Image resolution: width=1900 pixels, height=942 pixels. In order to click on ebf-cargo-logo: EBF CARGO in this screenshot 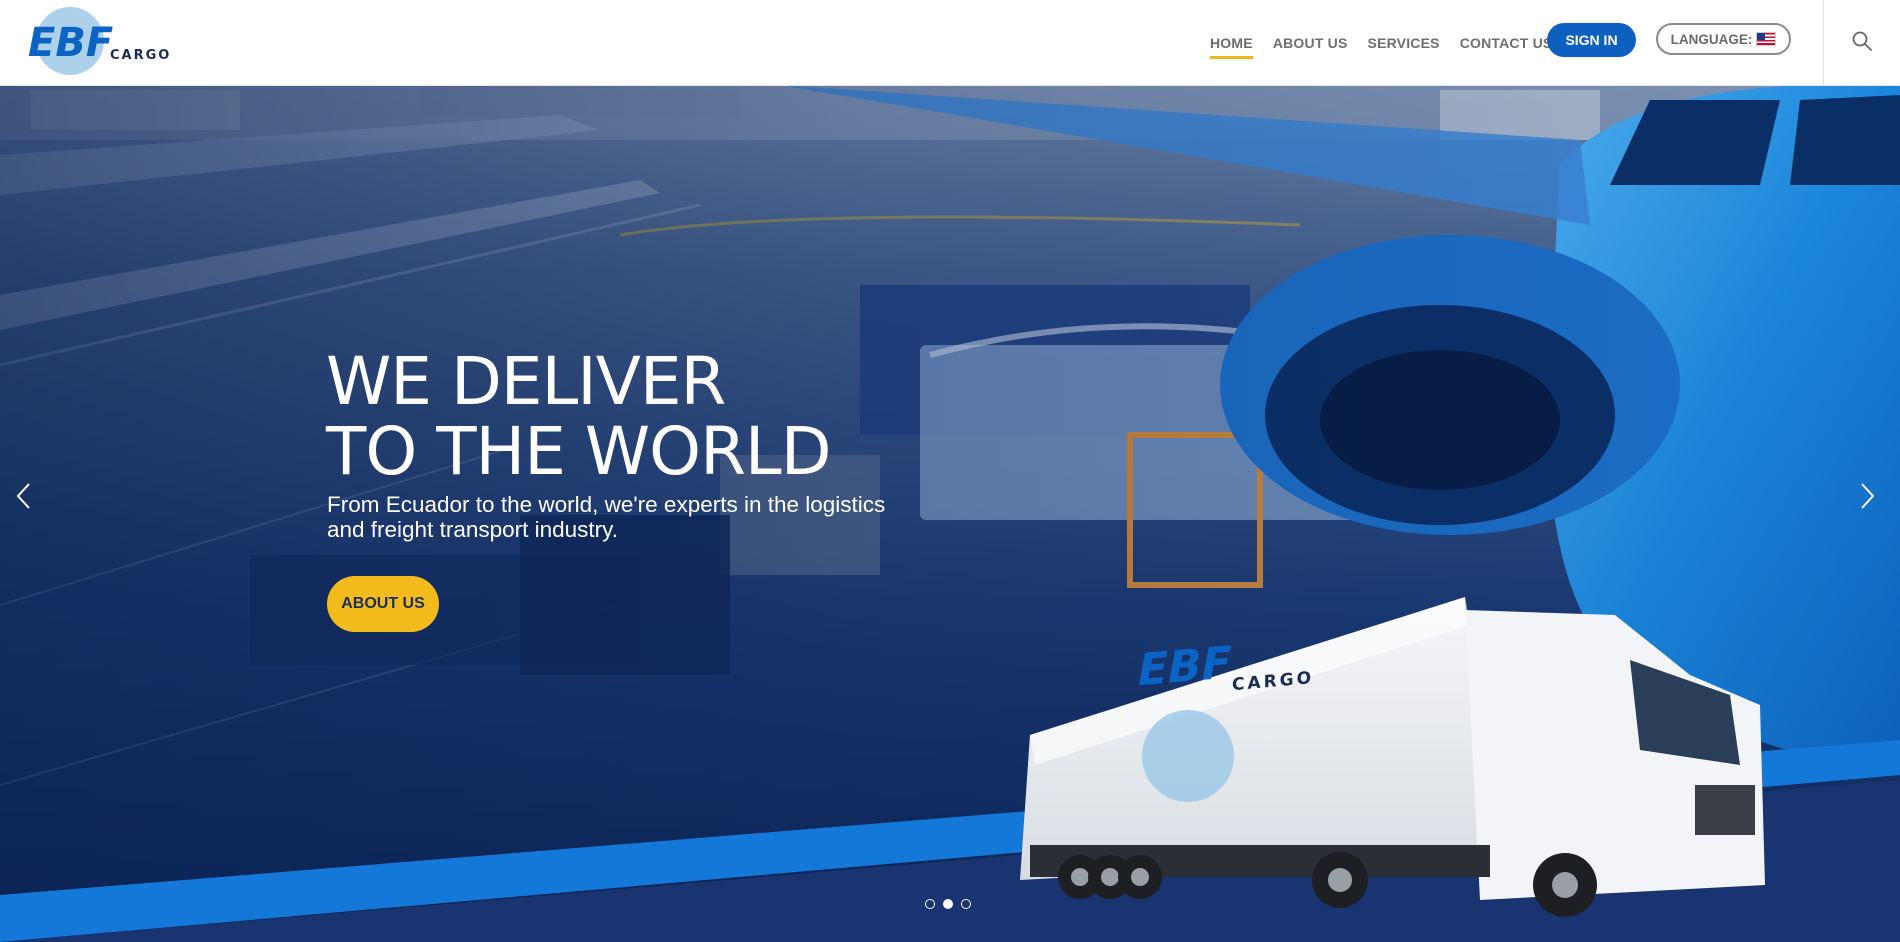, I will do `click(106, 41)`.